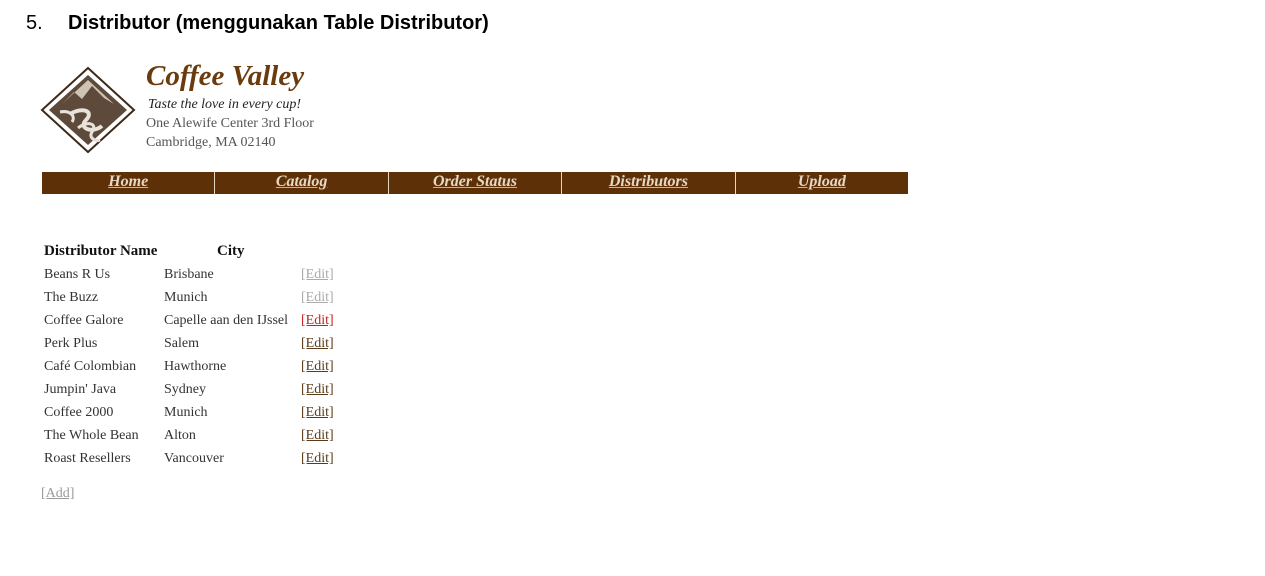 The height and width of the screenshot is (576, 1265). What do you see at coordinates (195, 366) in the screenshot?
I see `distributor-city: Hawthorne` at bounding box center [195, 366].